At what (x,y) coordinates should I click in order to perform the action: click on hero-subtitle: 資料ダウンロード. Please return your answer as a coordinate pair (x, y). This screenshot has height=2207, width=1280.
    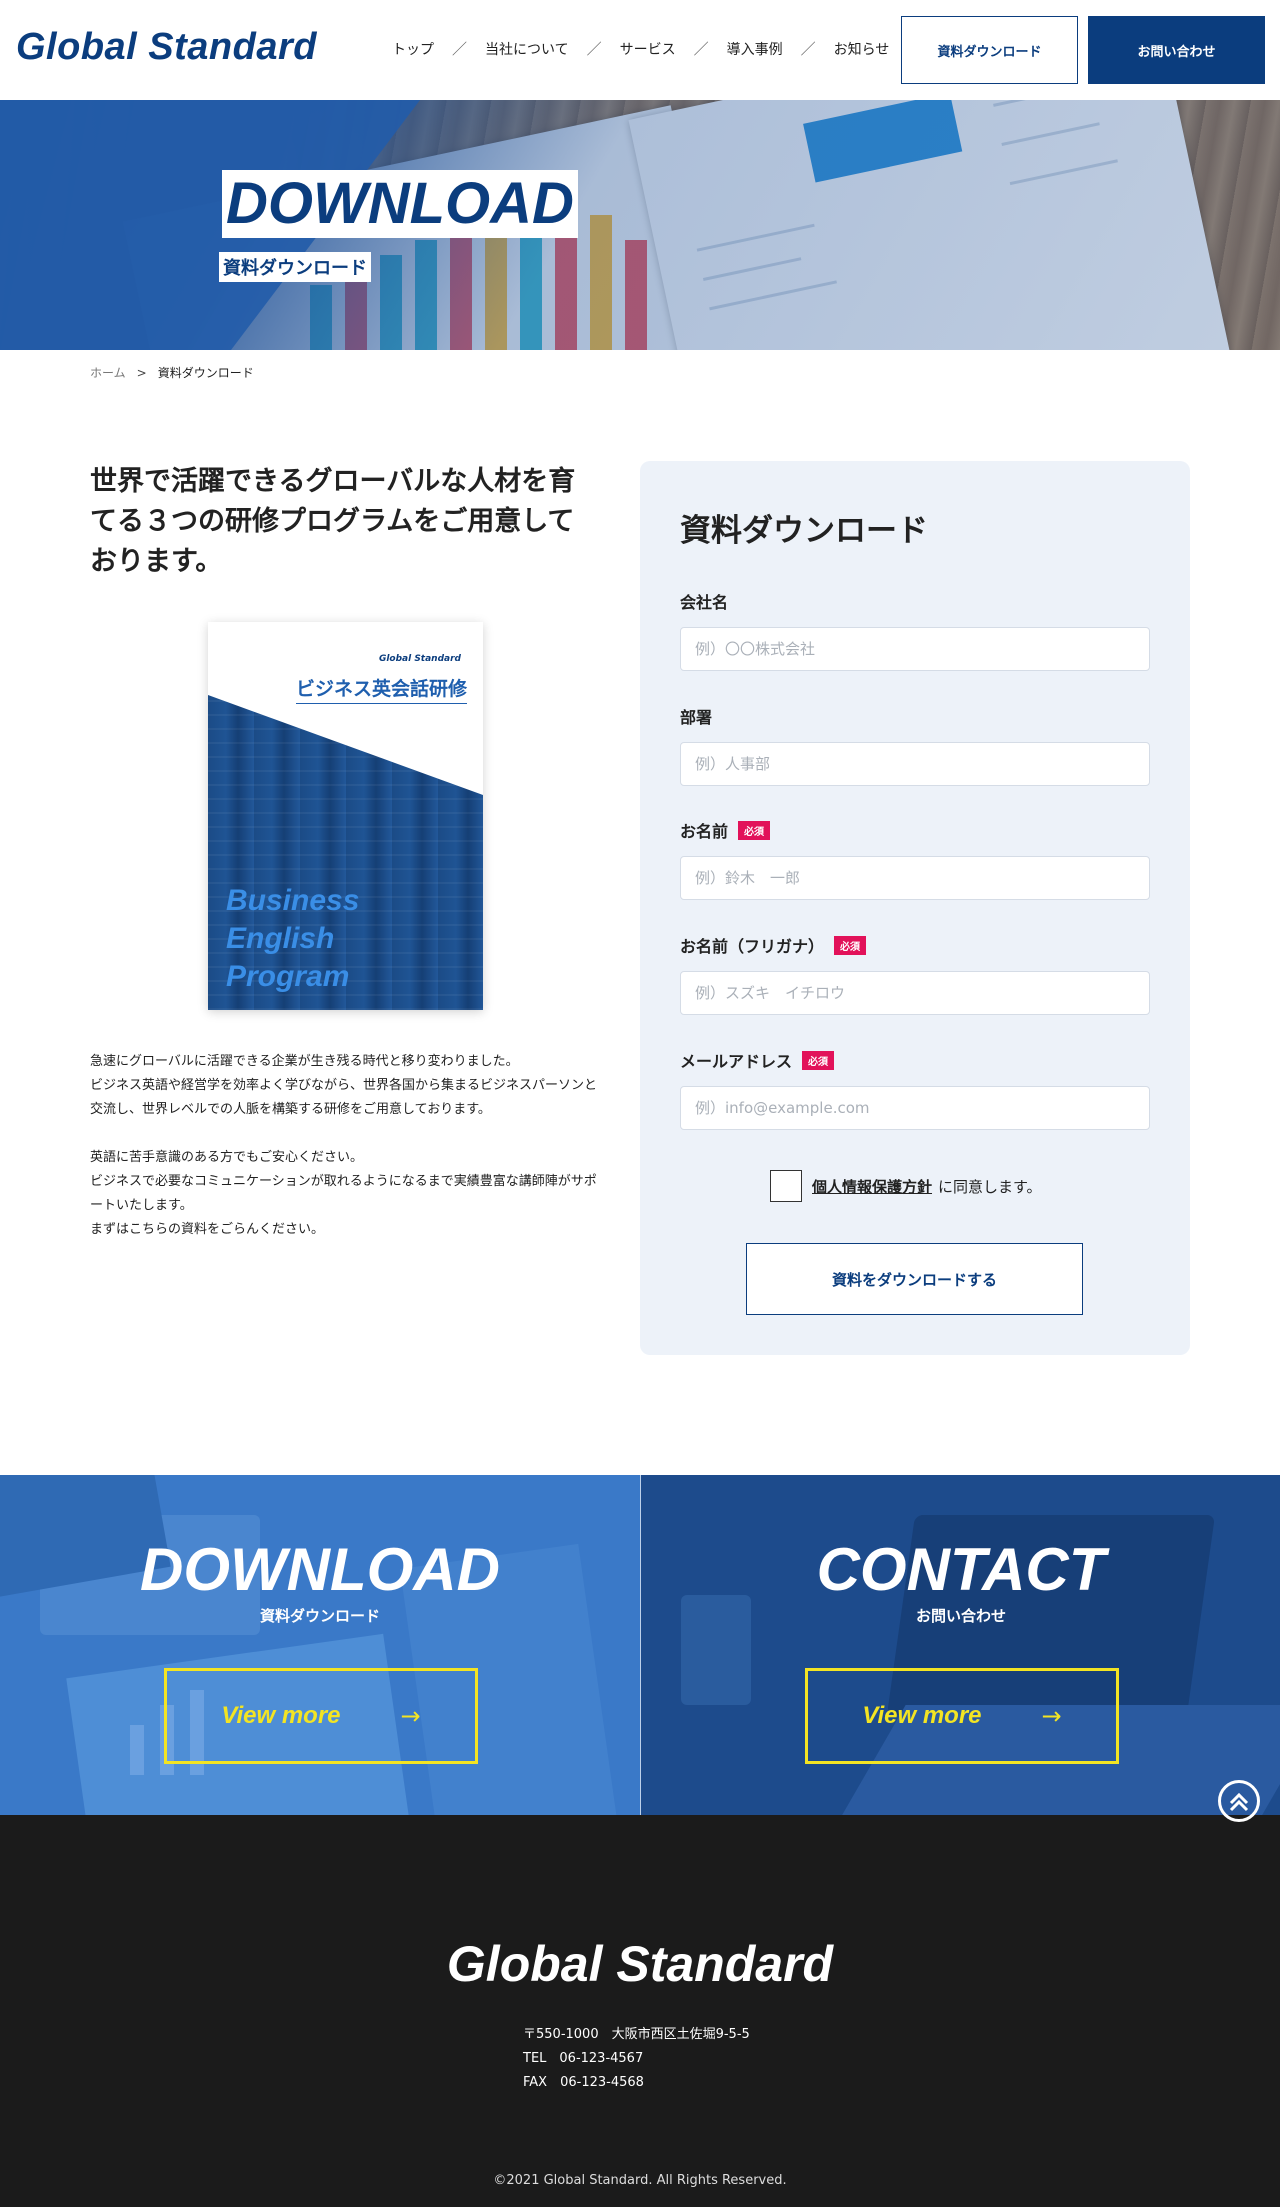
    Looking at the image, I should click on (295, 267).